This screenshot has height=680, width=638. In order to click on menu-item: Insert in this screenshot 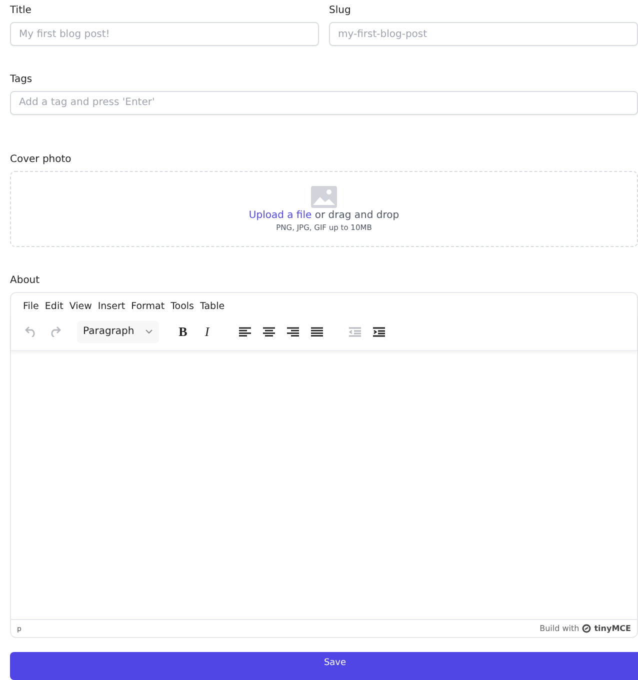, I will do `click(112, 306)`.